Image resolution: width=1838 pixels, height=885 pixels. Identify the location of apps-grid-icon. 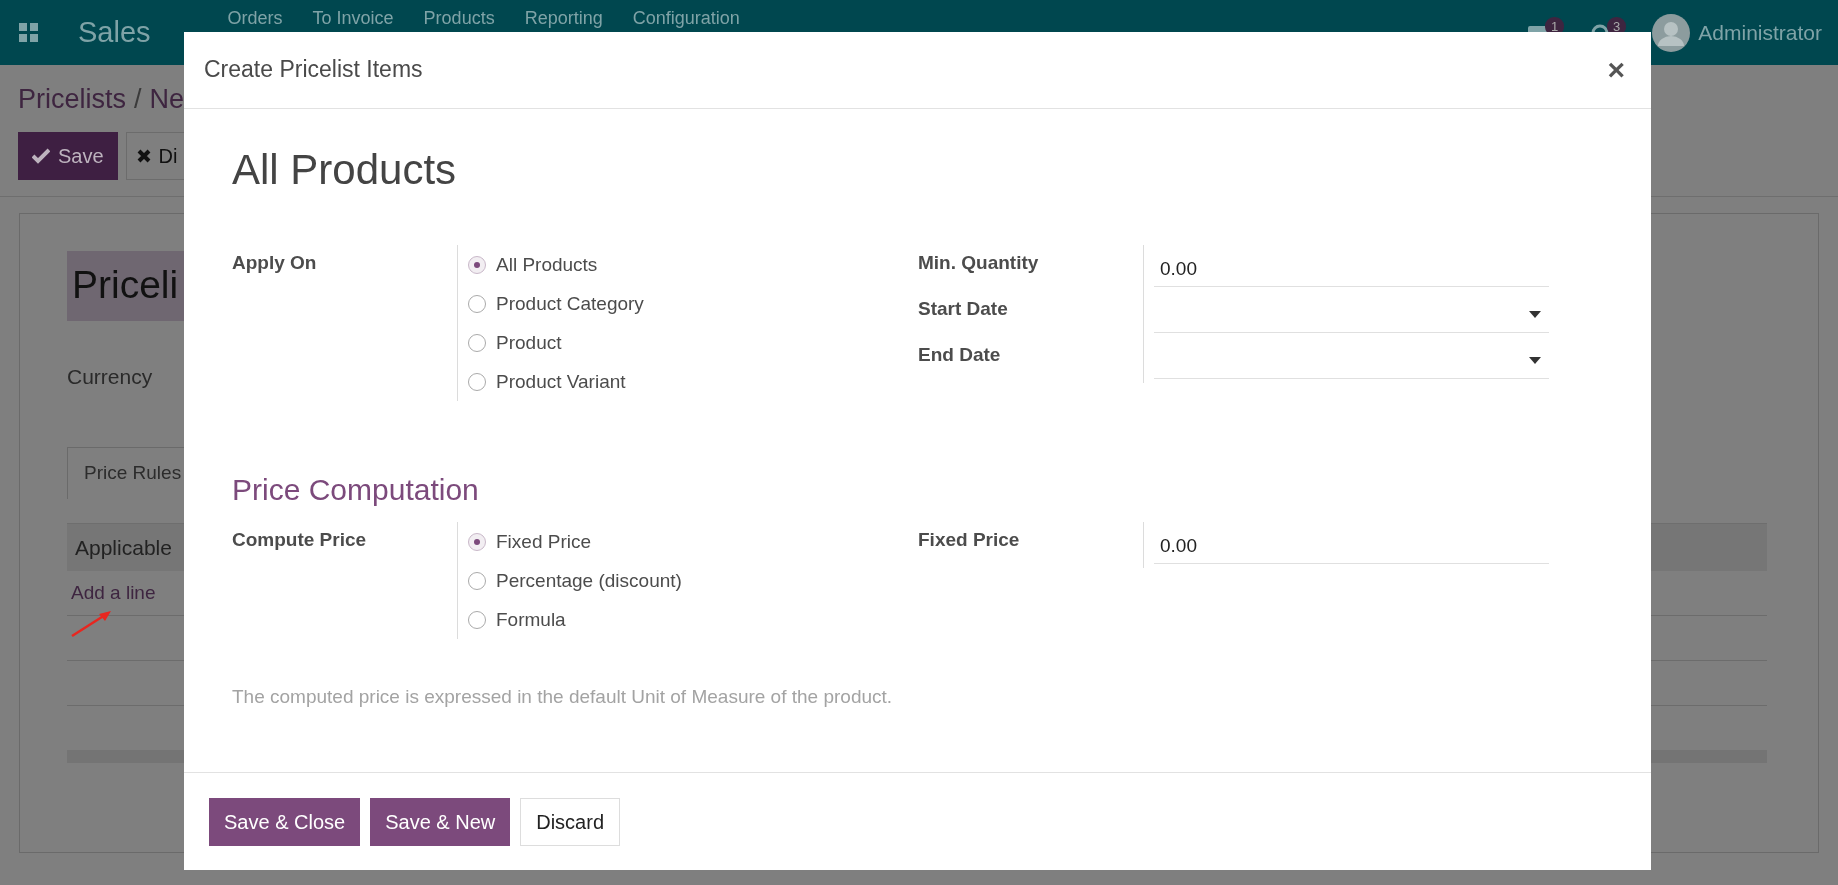
(29, 32).